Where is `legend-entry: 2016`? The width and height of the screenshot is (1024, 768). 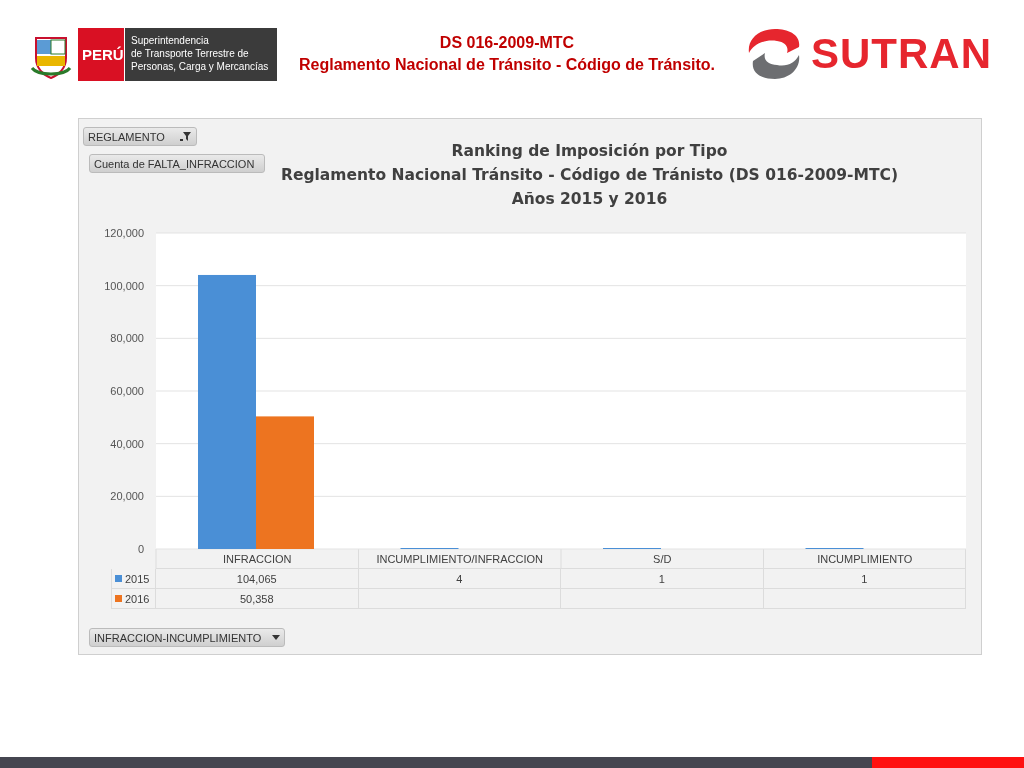
legend-entry: 2016 is located at coordinates (133, 599).